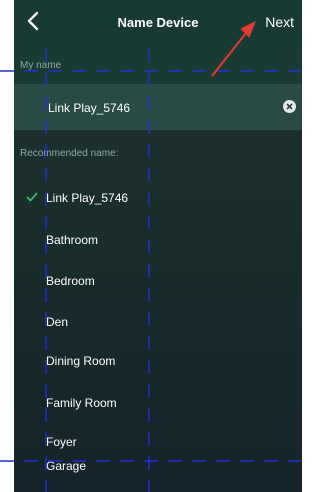  I want to click on list-item: Garage, so click(158, 466).